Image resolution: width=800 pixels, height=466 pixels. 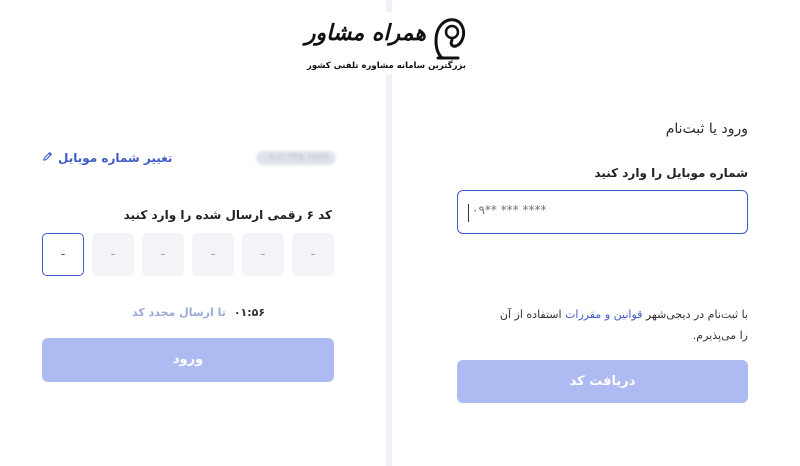 I want to click on otp-digit-input-4: -, so click(x=213, y=254).